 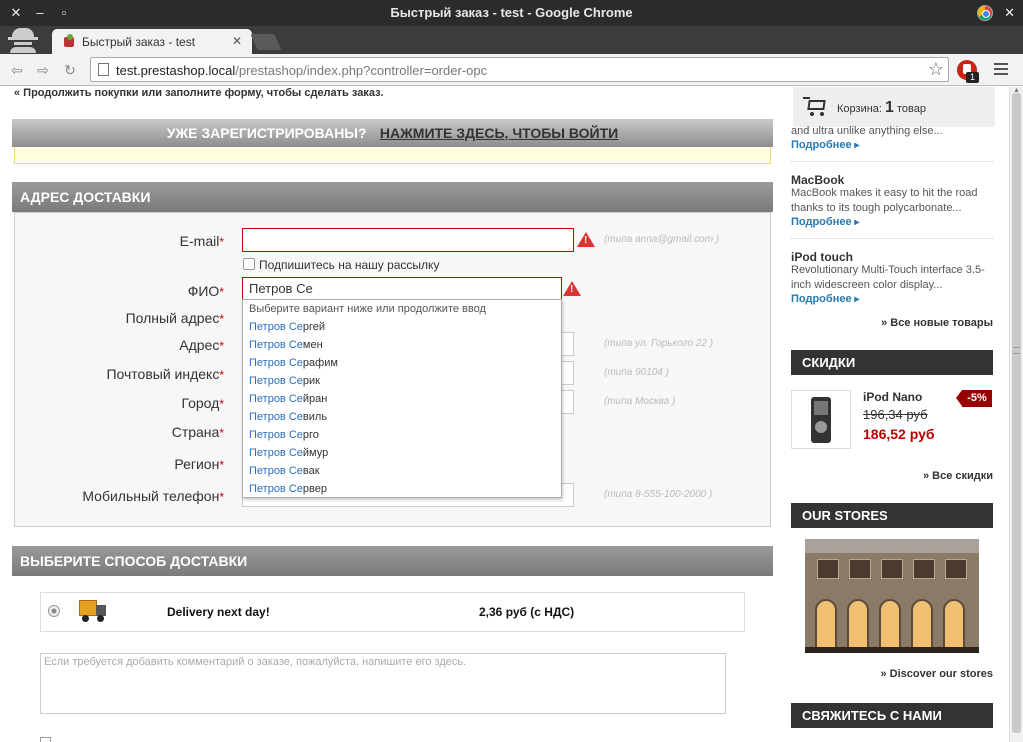 What do you see at coordinates (972, 77) in the screenshot?
I see `extension-badge: 1` at bounding box center [972, 77].